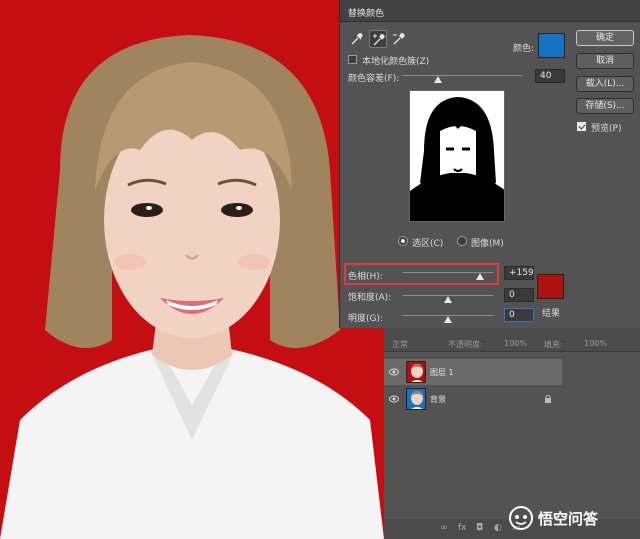  Describe the element at coordinates (605, 61) in the screenshot. I see `cancel-button: 取消` at that location.